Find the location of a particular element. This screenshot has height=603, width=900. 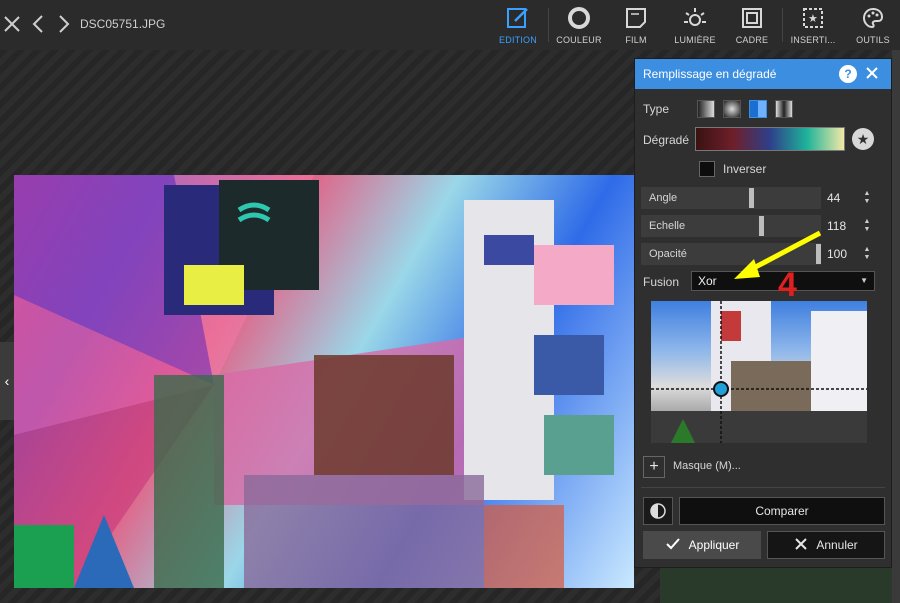

gradient-label: Dégradé is located at coordinates (666, 140).